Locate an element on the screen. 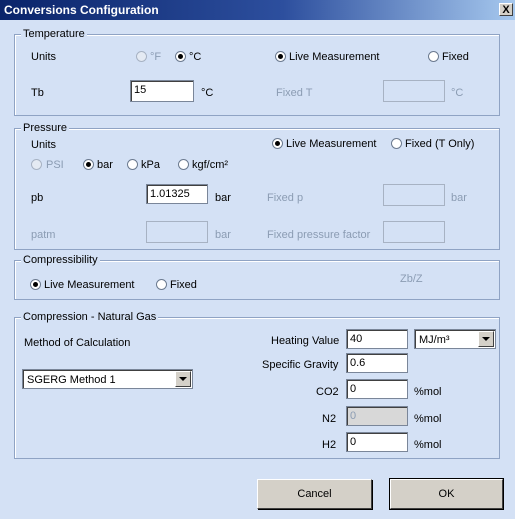  temperature-unit-f-label: °F is located at coordinates (156, 57).